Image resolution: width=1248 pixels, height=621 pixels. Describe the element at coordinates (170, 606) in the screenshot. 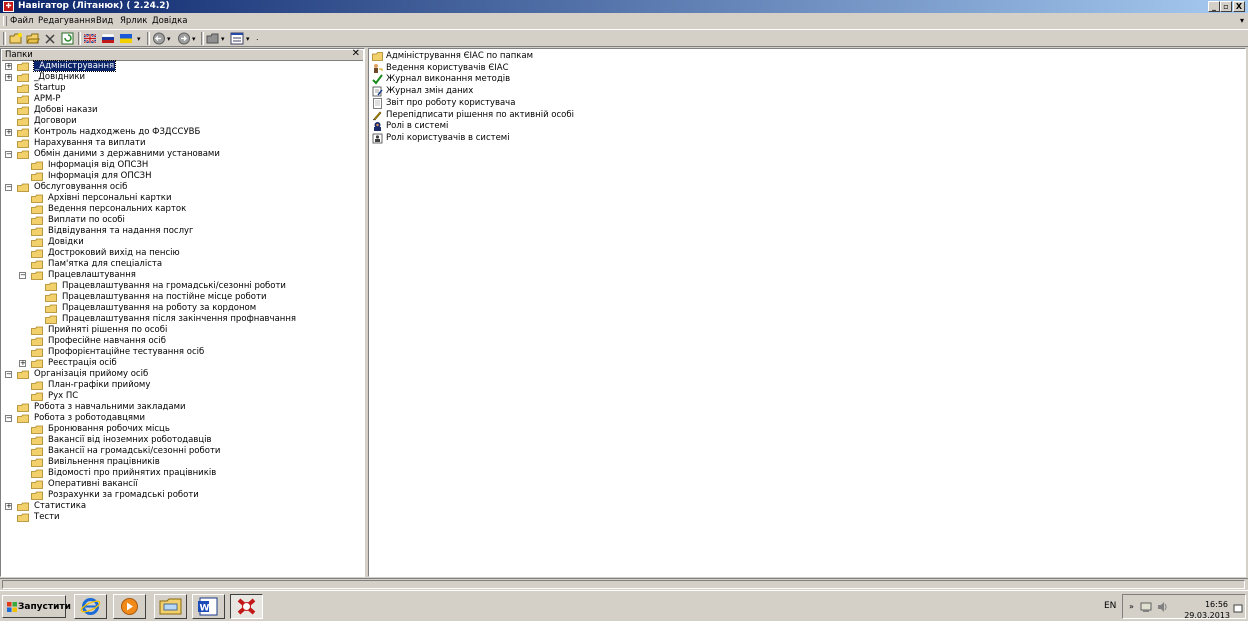

I see `taskbar-explorer` at that location.